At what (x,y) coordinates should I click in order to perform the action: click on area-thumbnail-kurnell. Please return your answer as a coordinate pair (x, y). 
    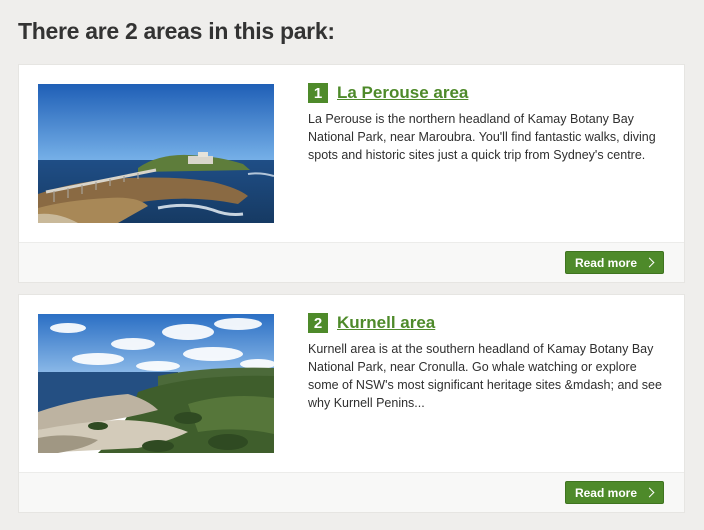
    Looking at the image, I should click on (156, 383).